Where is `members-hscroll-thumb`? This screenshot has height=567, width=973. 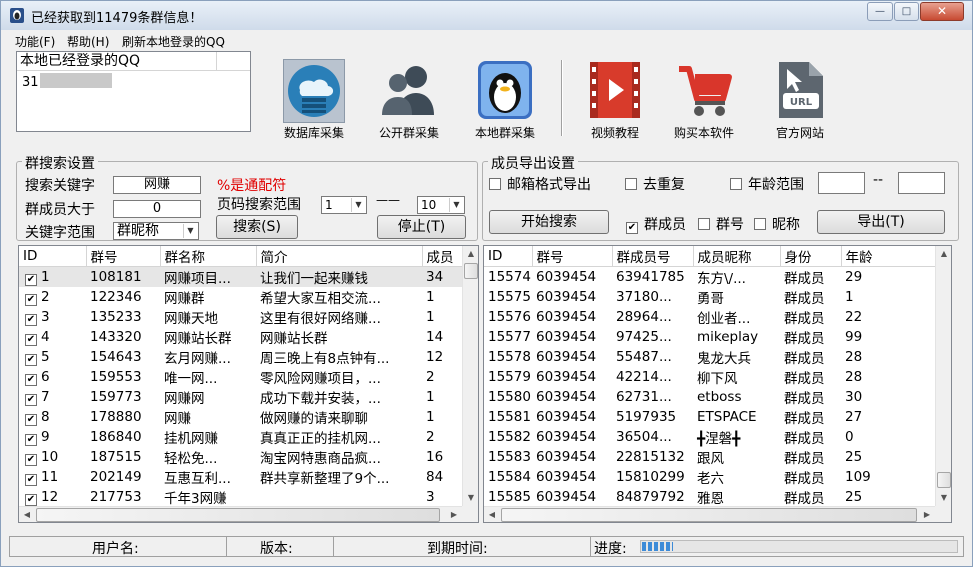
members-hscroll-thumb is located at coordinates (709, 515).